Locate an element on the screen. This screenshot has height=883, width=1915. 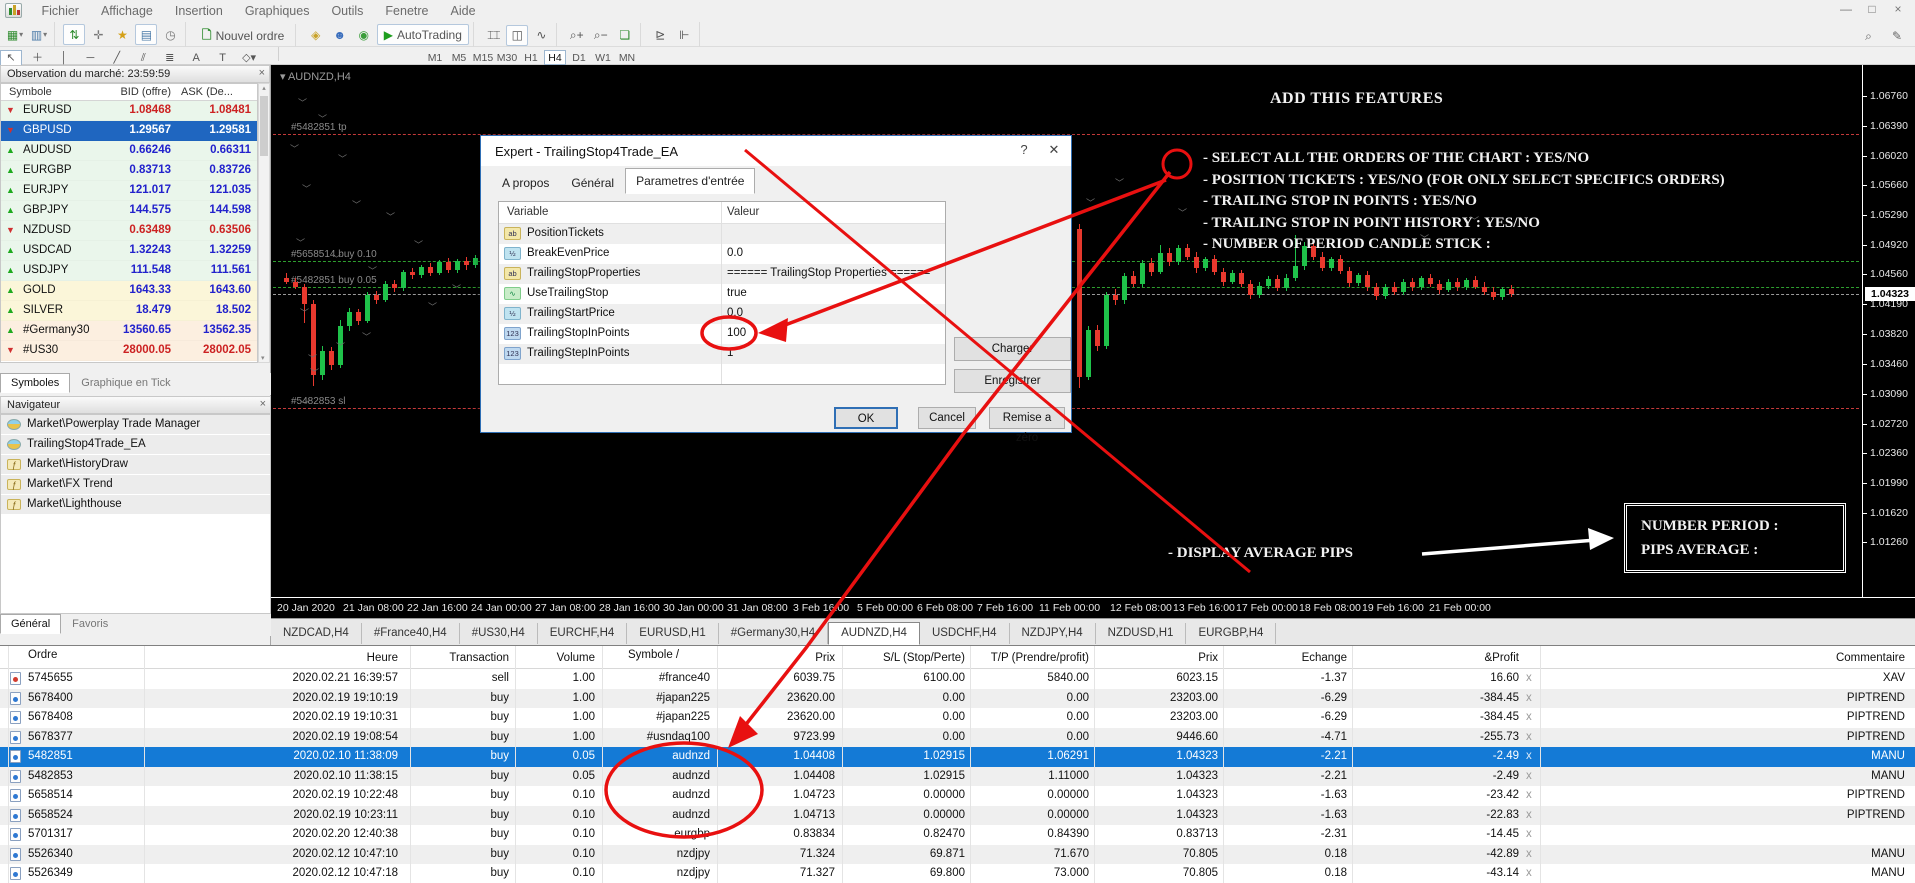
search-icon: ⌕ is located at coordinates (1869, 36).